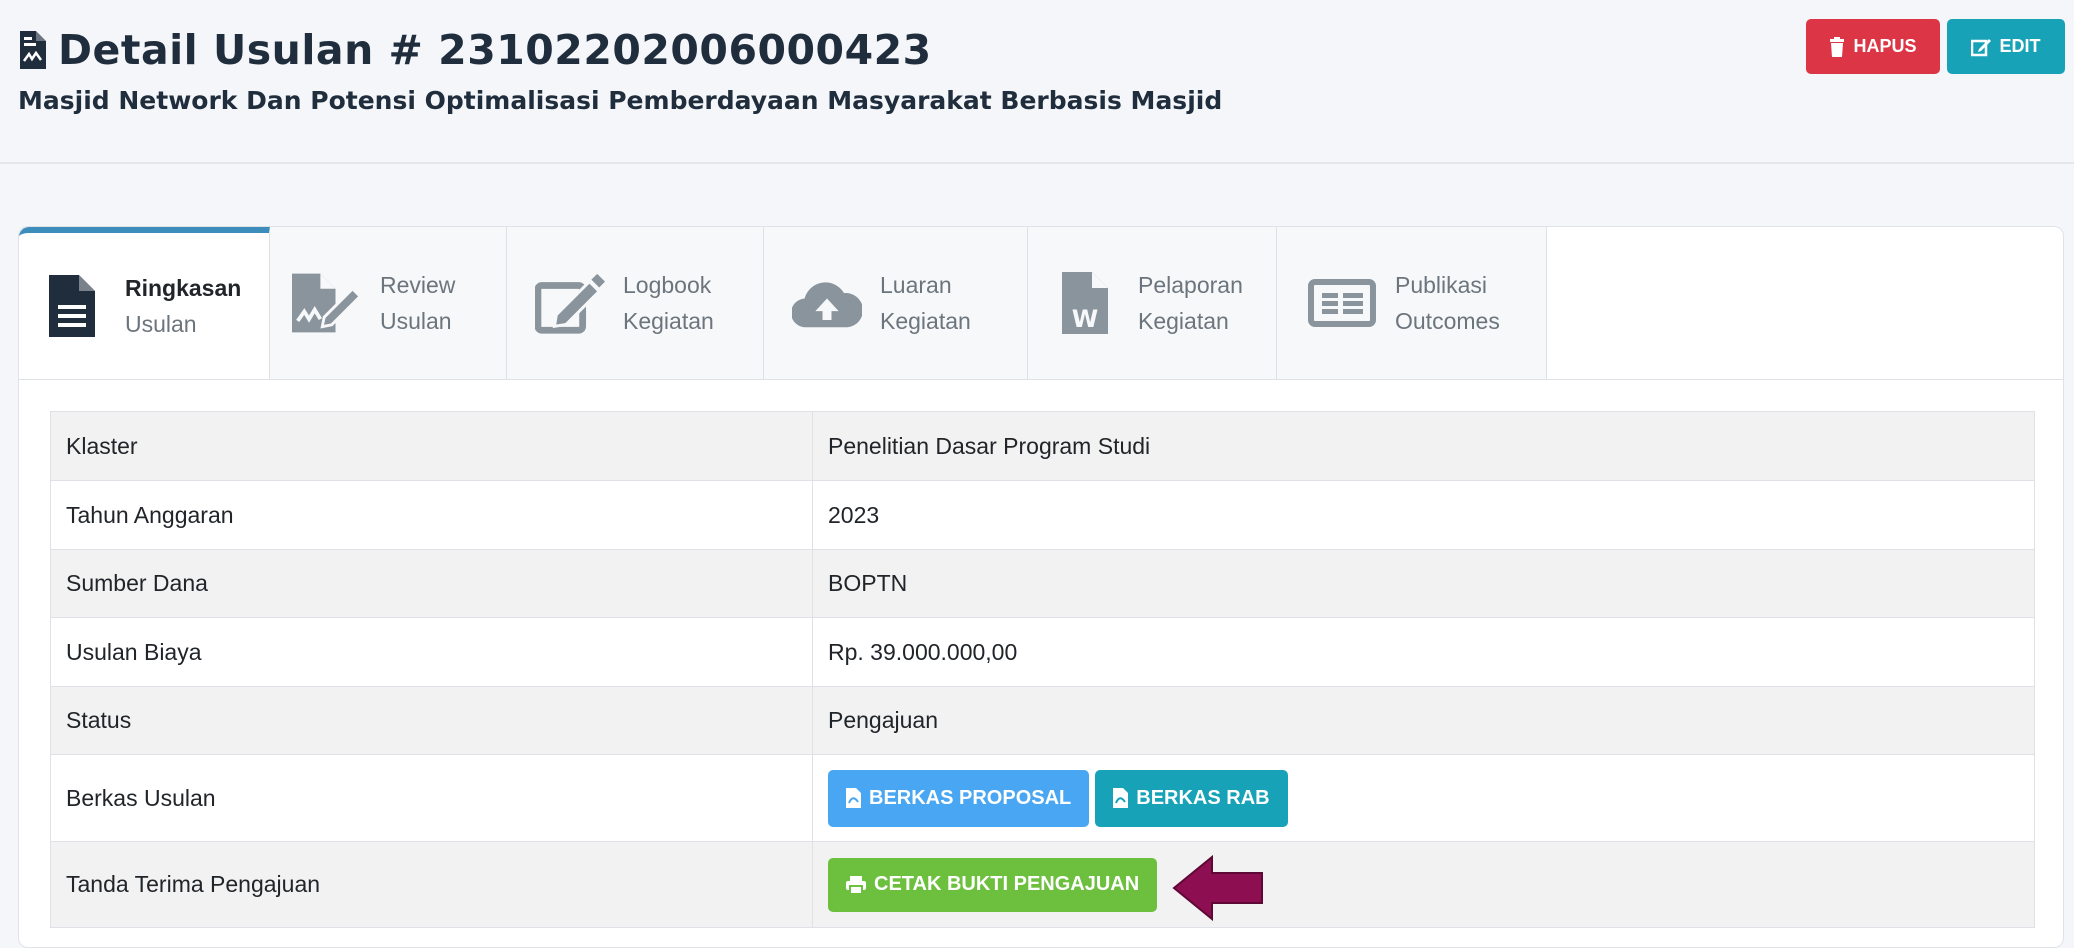 Image resolution: width=2074 pixels, height=948 pixels. Describe the element at coordinates (418, 285) in the screenshot. I see `tab-label-line1: Review` at that location.